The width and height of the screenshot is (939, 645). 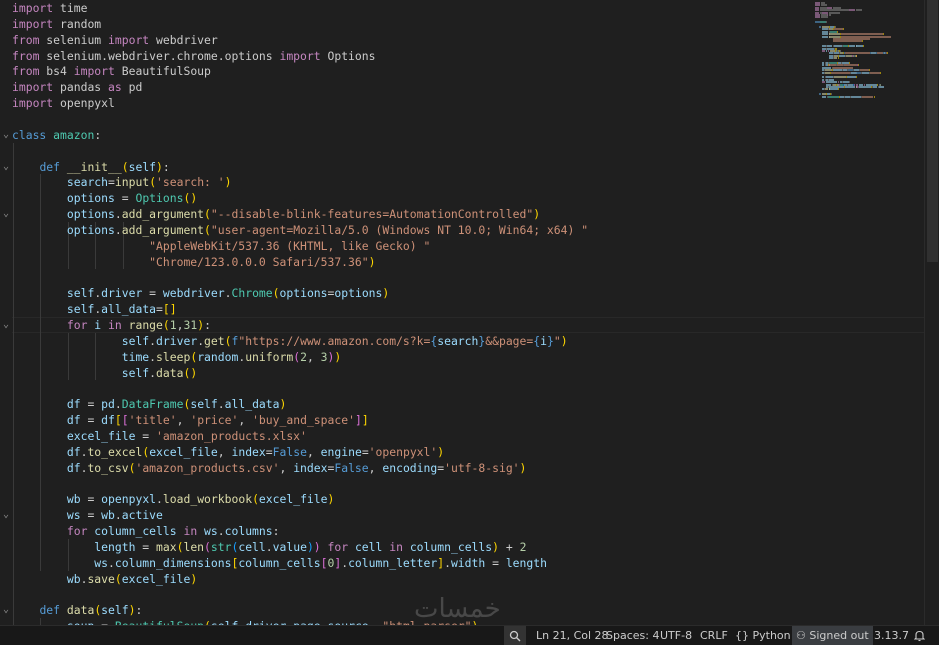 I want to click on code-line: def __init__(self):, so click(x=90, y=167).